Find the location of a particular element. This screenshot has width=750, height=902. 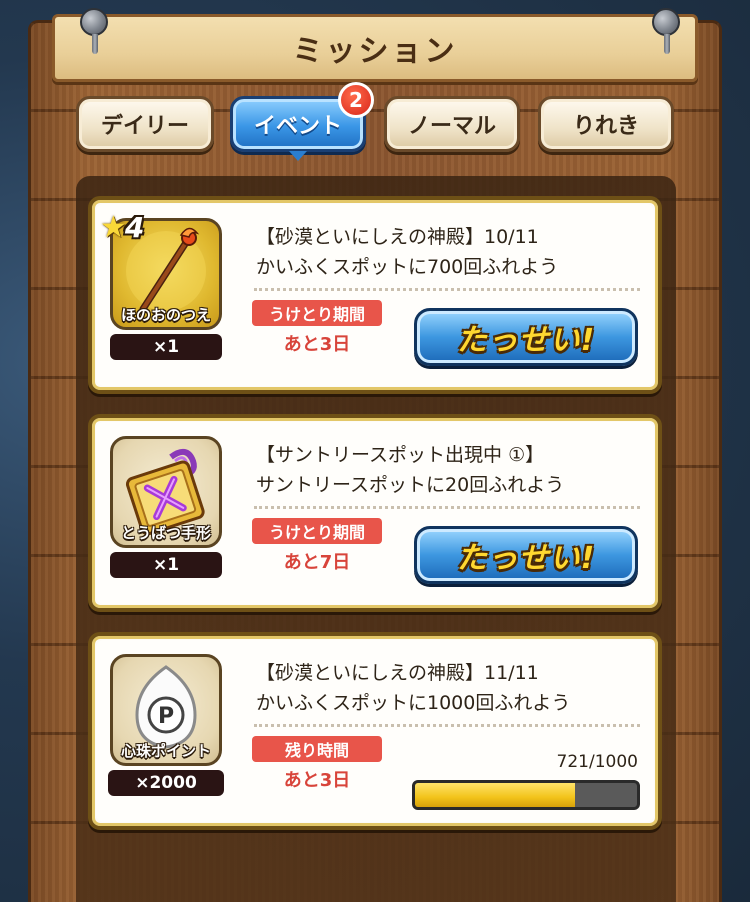

tab-normal: ノーマル is located at coordinates (452, 124).